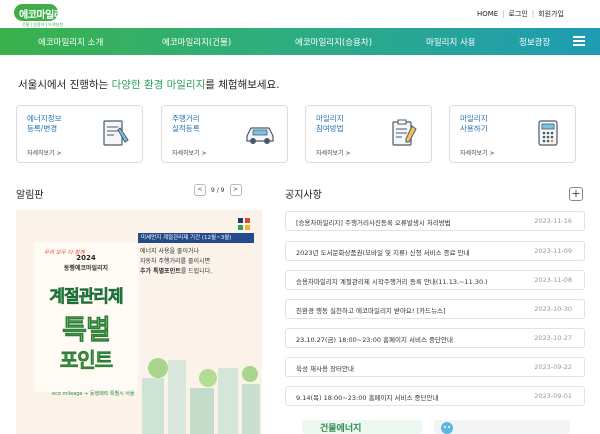 The image size is (600, 434). What do you see at coordinates (553, 280) in the screenshot?
I see `notice-date: 2023-11-08` at bounding box center [553, 280].